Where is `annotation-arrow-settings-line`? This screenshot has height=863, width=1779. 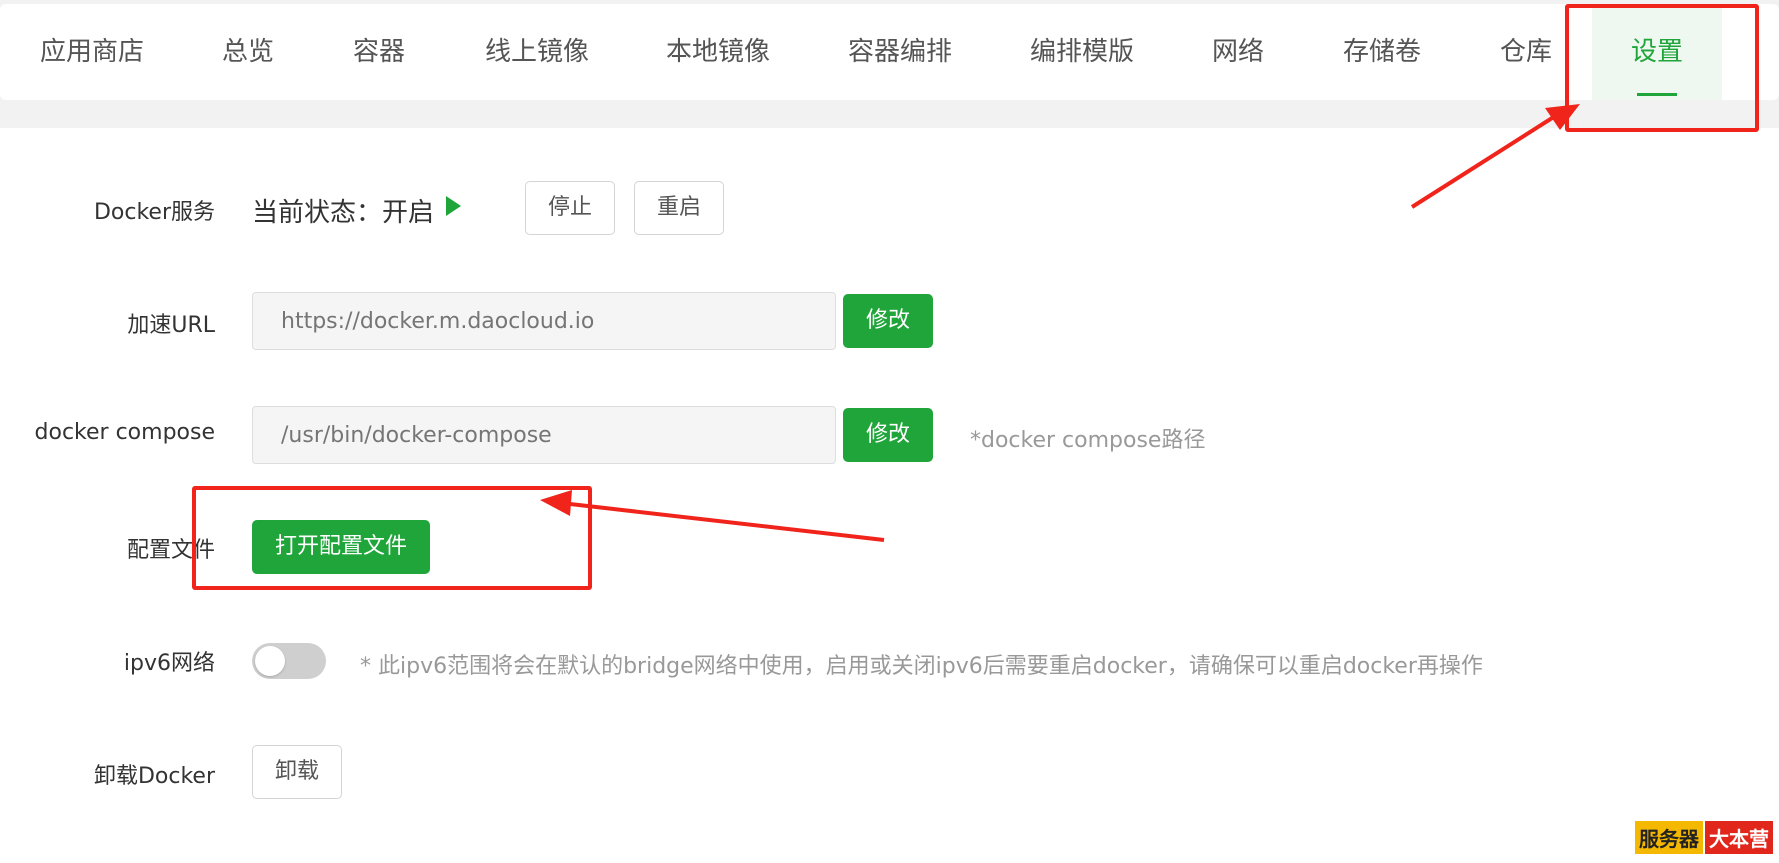 annotation-arrow-settings-line is located at coordinates (1486, 160).